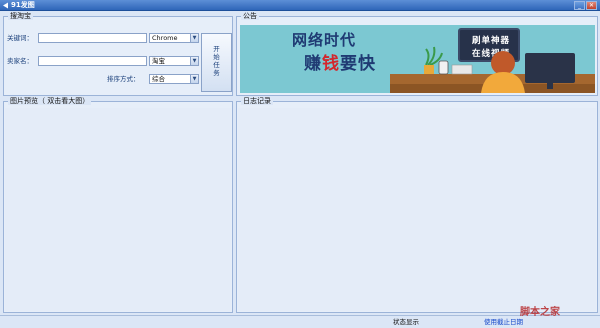 This screenshot has height=328, width=600. What do you see at coordinates (406, 322) in the screenshot?
I see `status-text: 状态显示` at bounding box center [406, 322].